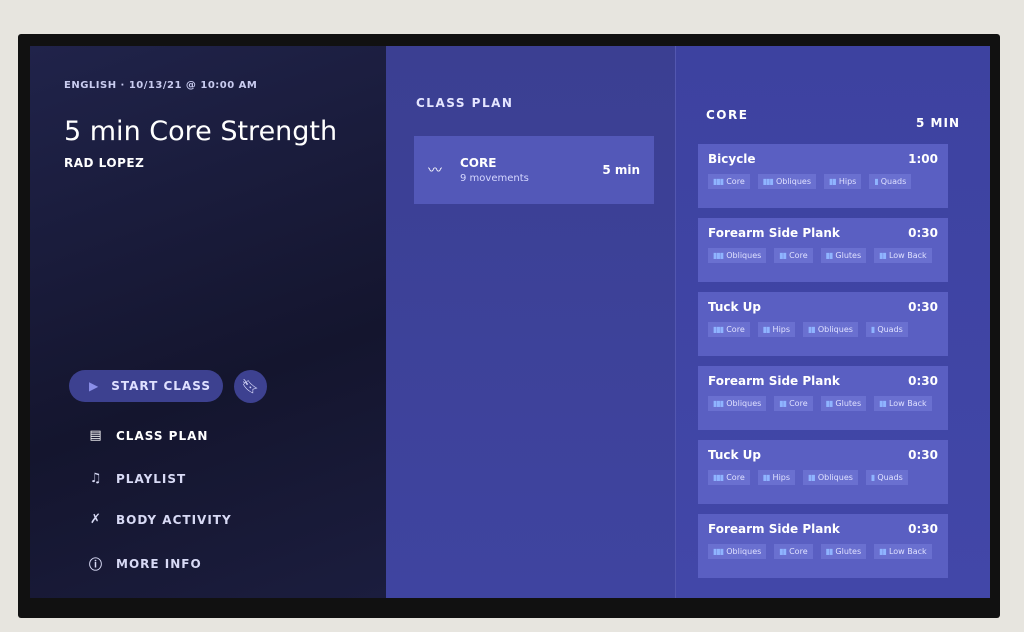 Image resolution: width=1024 pixels, height=632 pixels. Describe the element at coordinates (95, 565) in the screenshot. I see `info-icon: ⓘ` at that location.